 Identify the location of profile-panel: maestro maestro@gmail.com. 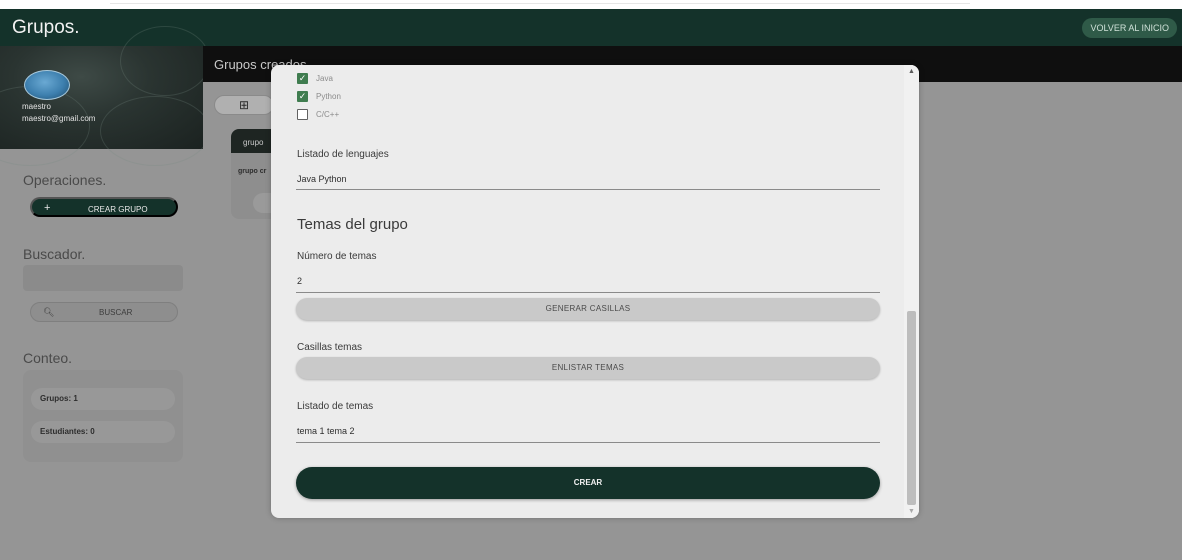
(105, 96).